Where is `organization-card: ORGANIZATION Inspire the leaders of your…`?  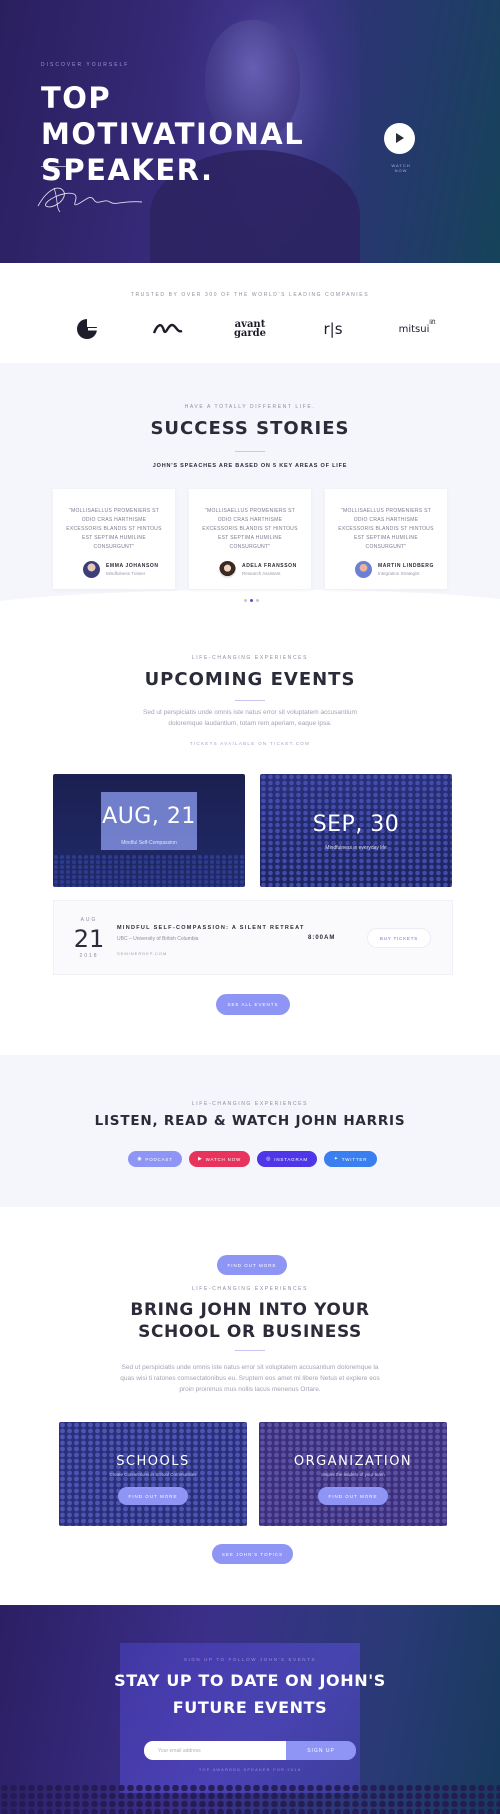
organization-card: ORGANIZATION Inspire the leaders of your… is located at coordinates (353, 1474).